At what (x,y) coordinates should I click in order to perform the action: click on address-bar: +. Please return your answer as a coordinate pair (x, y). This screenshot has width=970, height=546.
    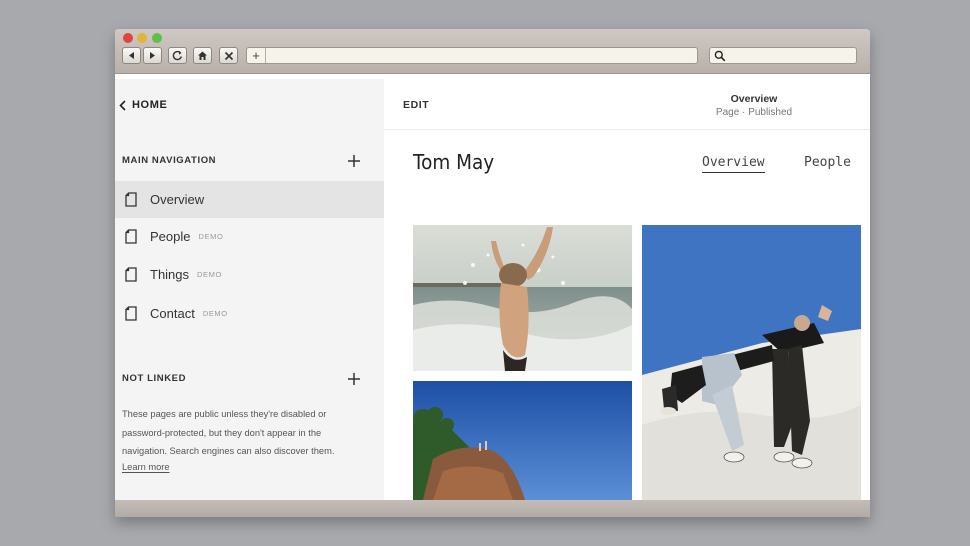
    Looking at the image, I should click on (472, 55).